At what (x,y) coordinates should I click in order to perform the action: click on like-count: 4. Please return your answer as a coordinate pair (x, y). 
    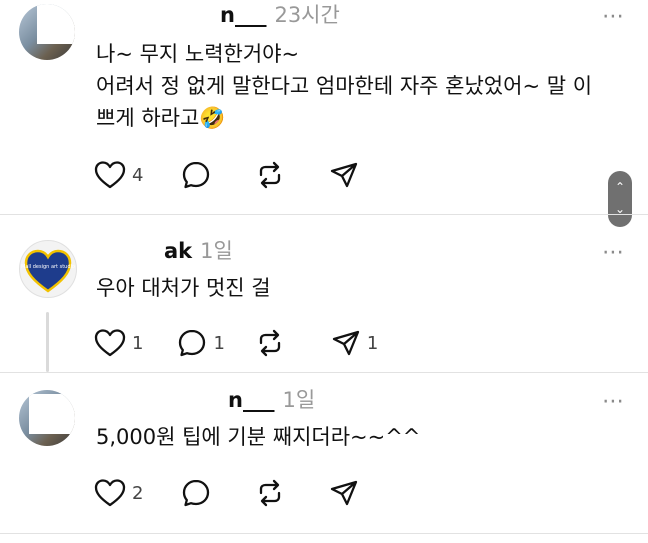
    Looking at the image, I should click on (138, 175).